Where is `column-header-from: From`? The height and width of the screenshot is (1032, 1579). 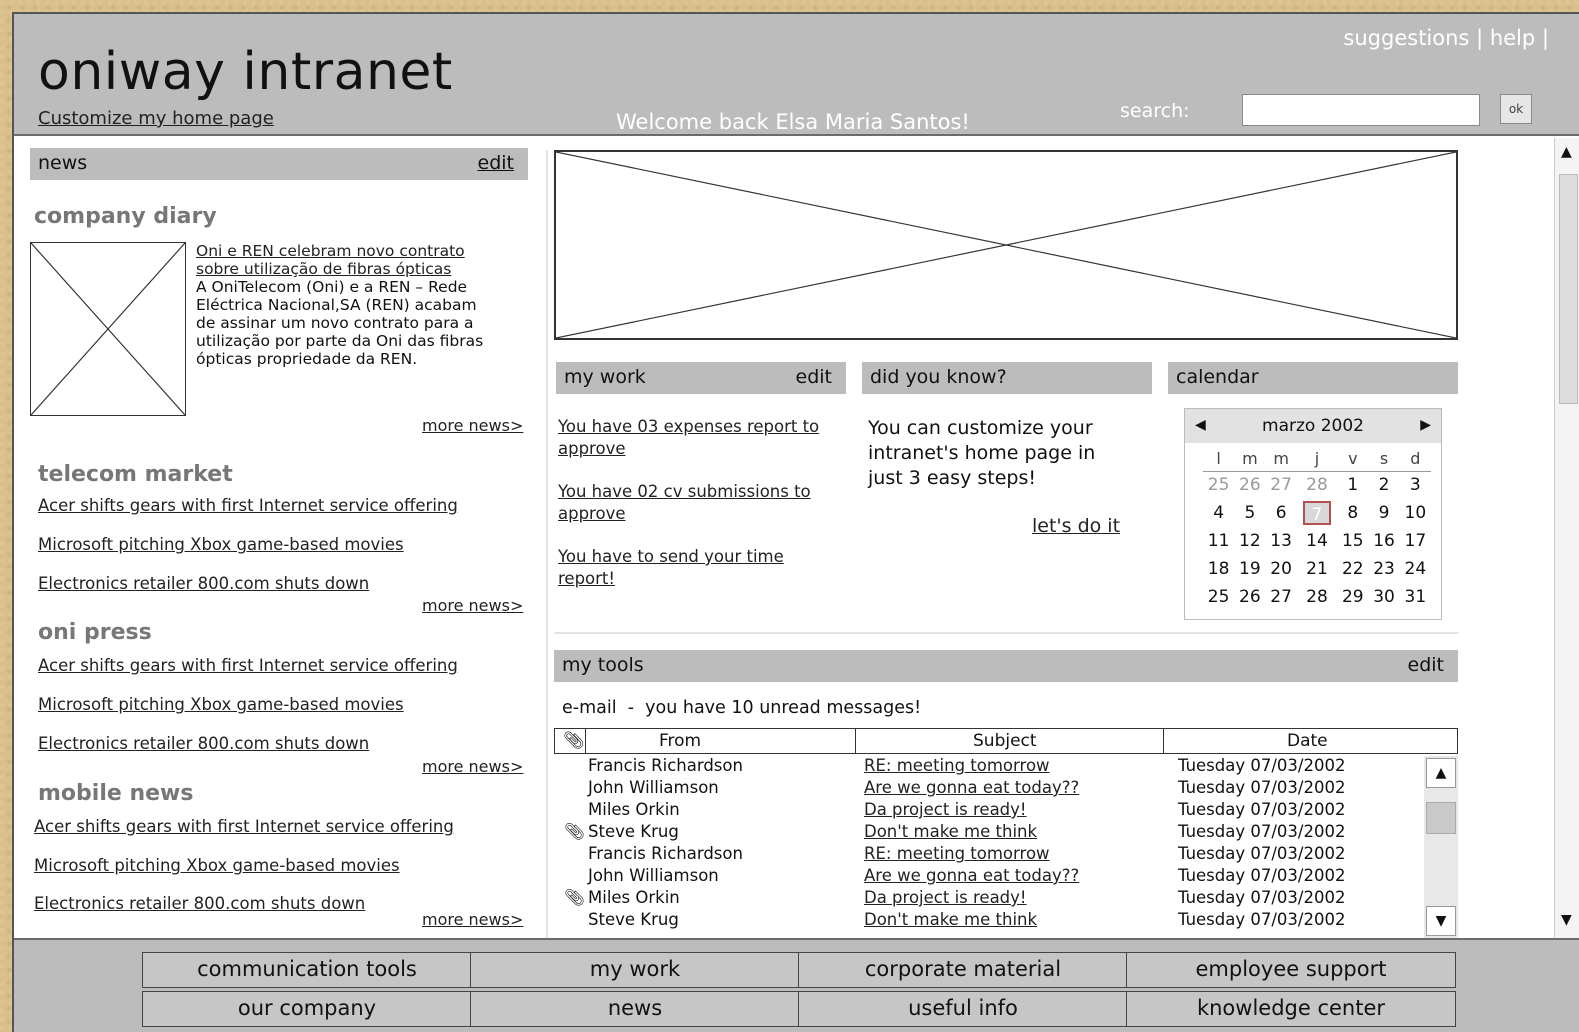
column-header-from: From is located at coordinates (680, 741).